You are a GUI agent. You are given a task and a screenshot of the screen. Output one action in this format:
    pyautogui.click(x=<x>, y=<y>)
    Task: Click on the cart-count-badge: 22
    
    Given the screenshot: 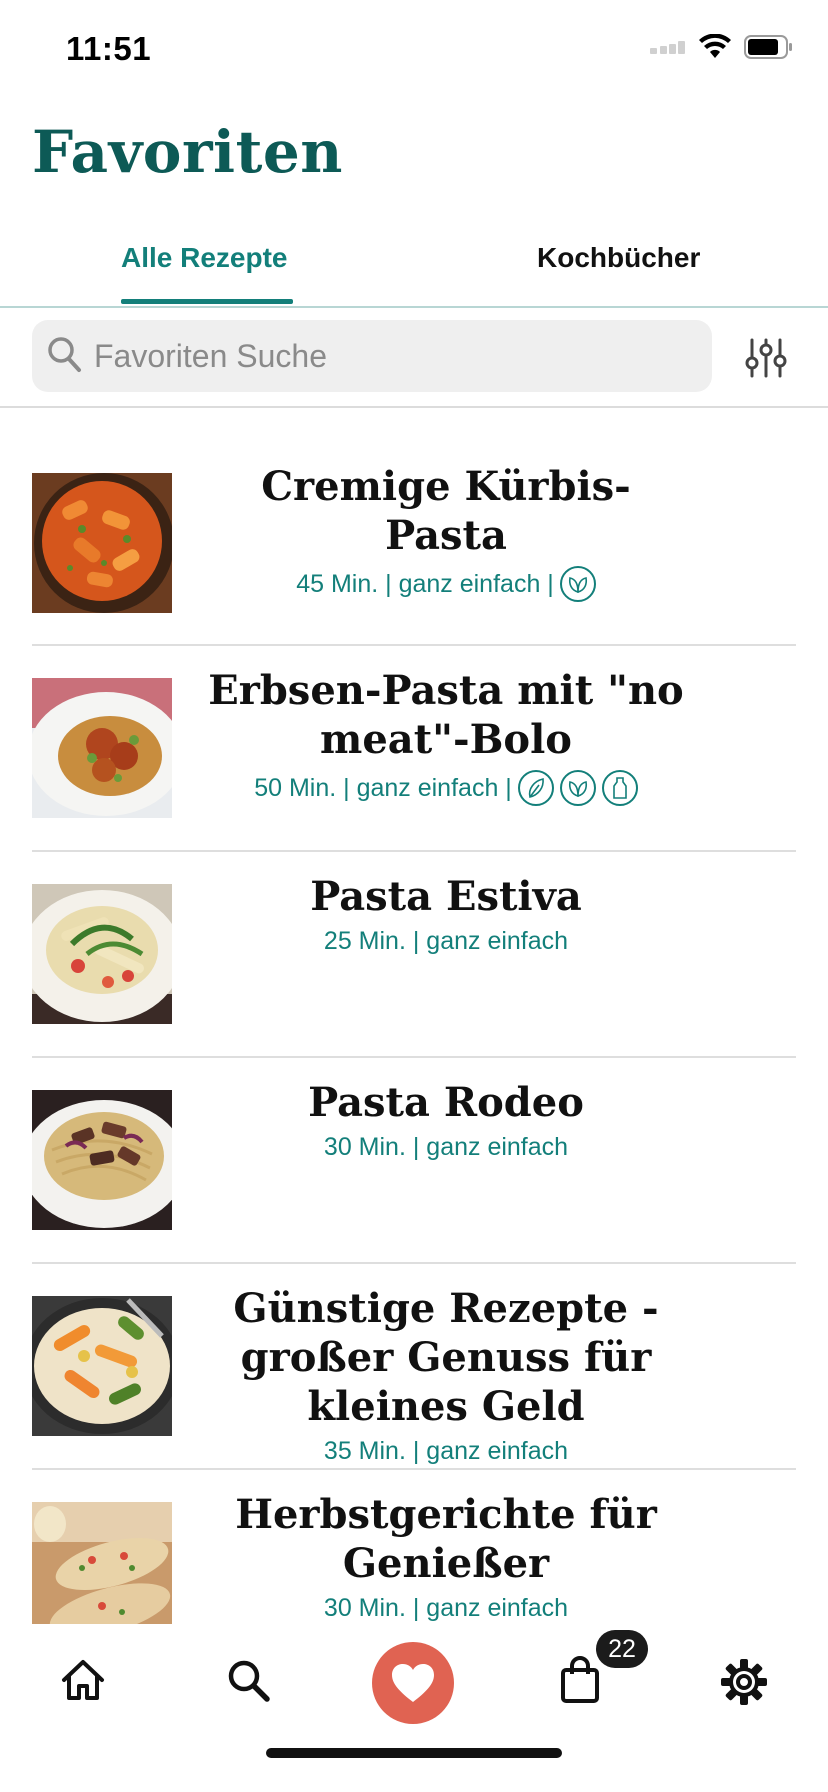 What is the action you would take?
    pyautogui.click(x=622, y=1649)
    